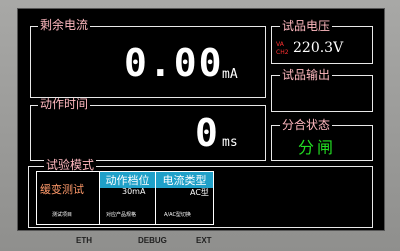 This screenshot has width=400, height=251. What do you see at coordinates (84, 240) in the screenshot?
I see `eth-port-label: ETH` at bounding box center [84, 240].